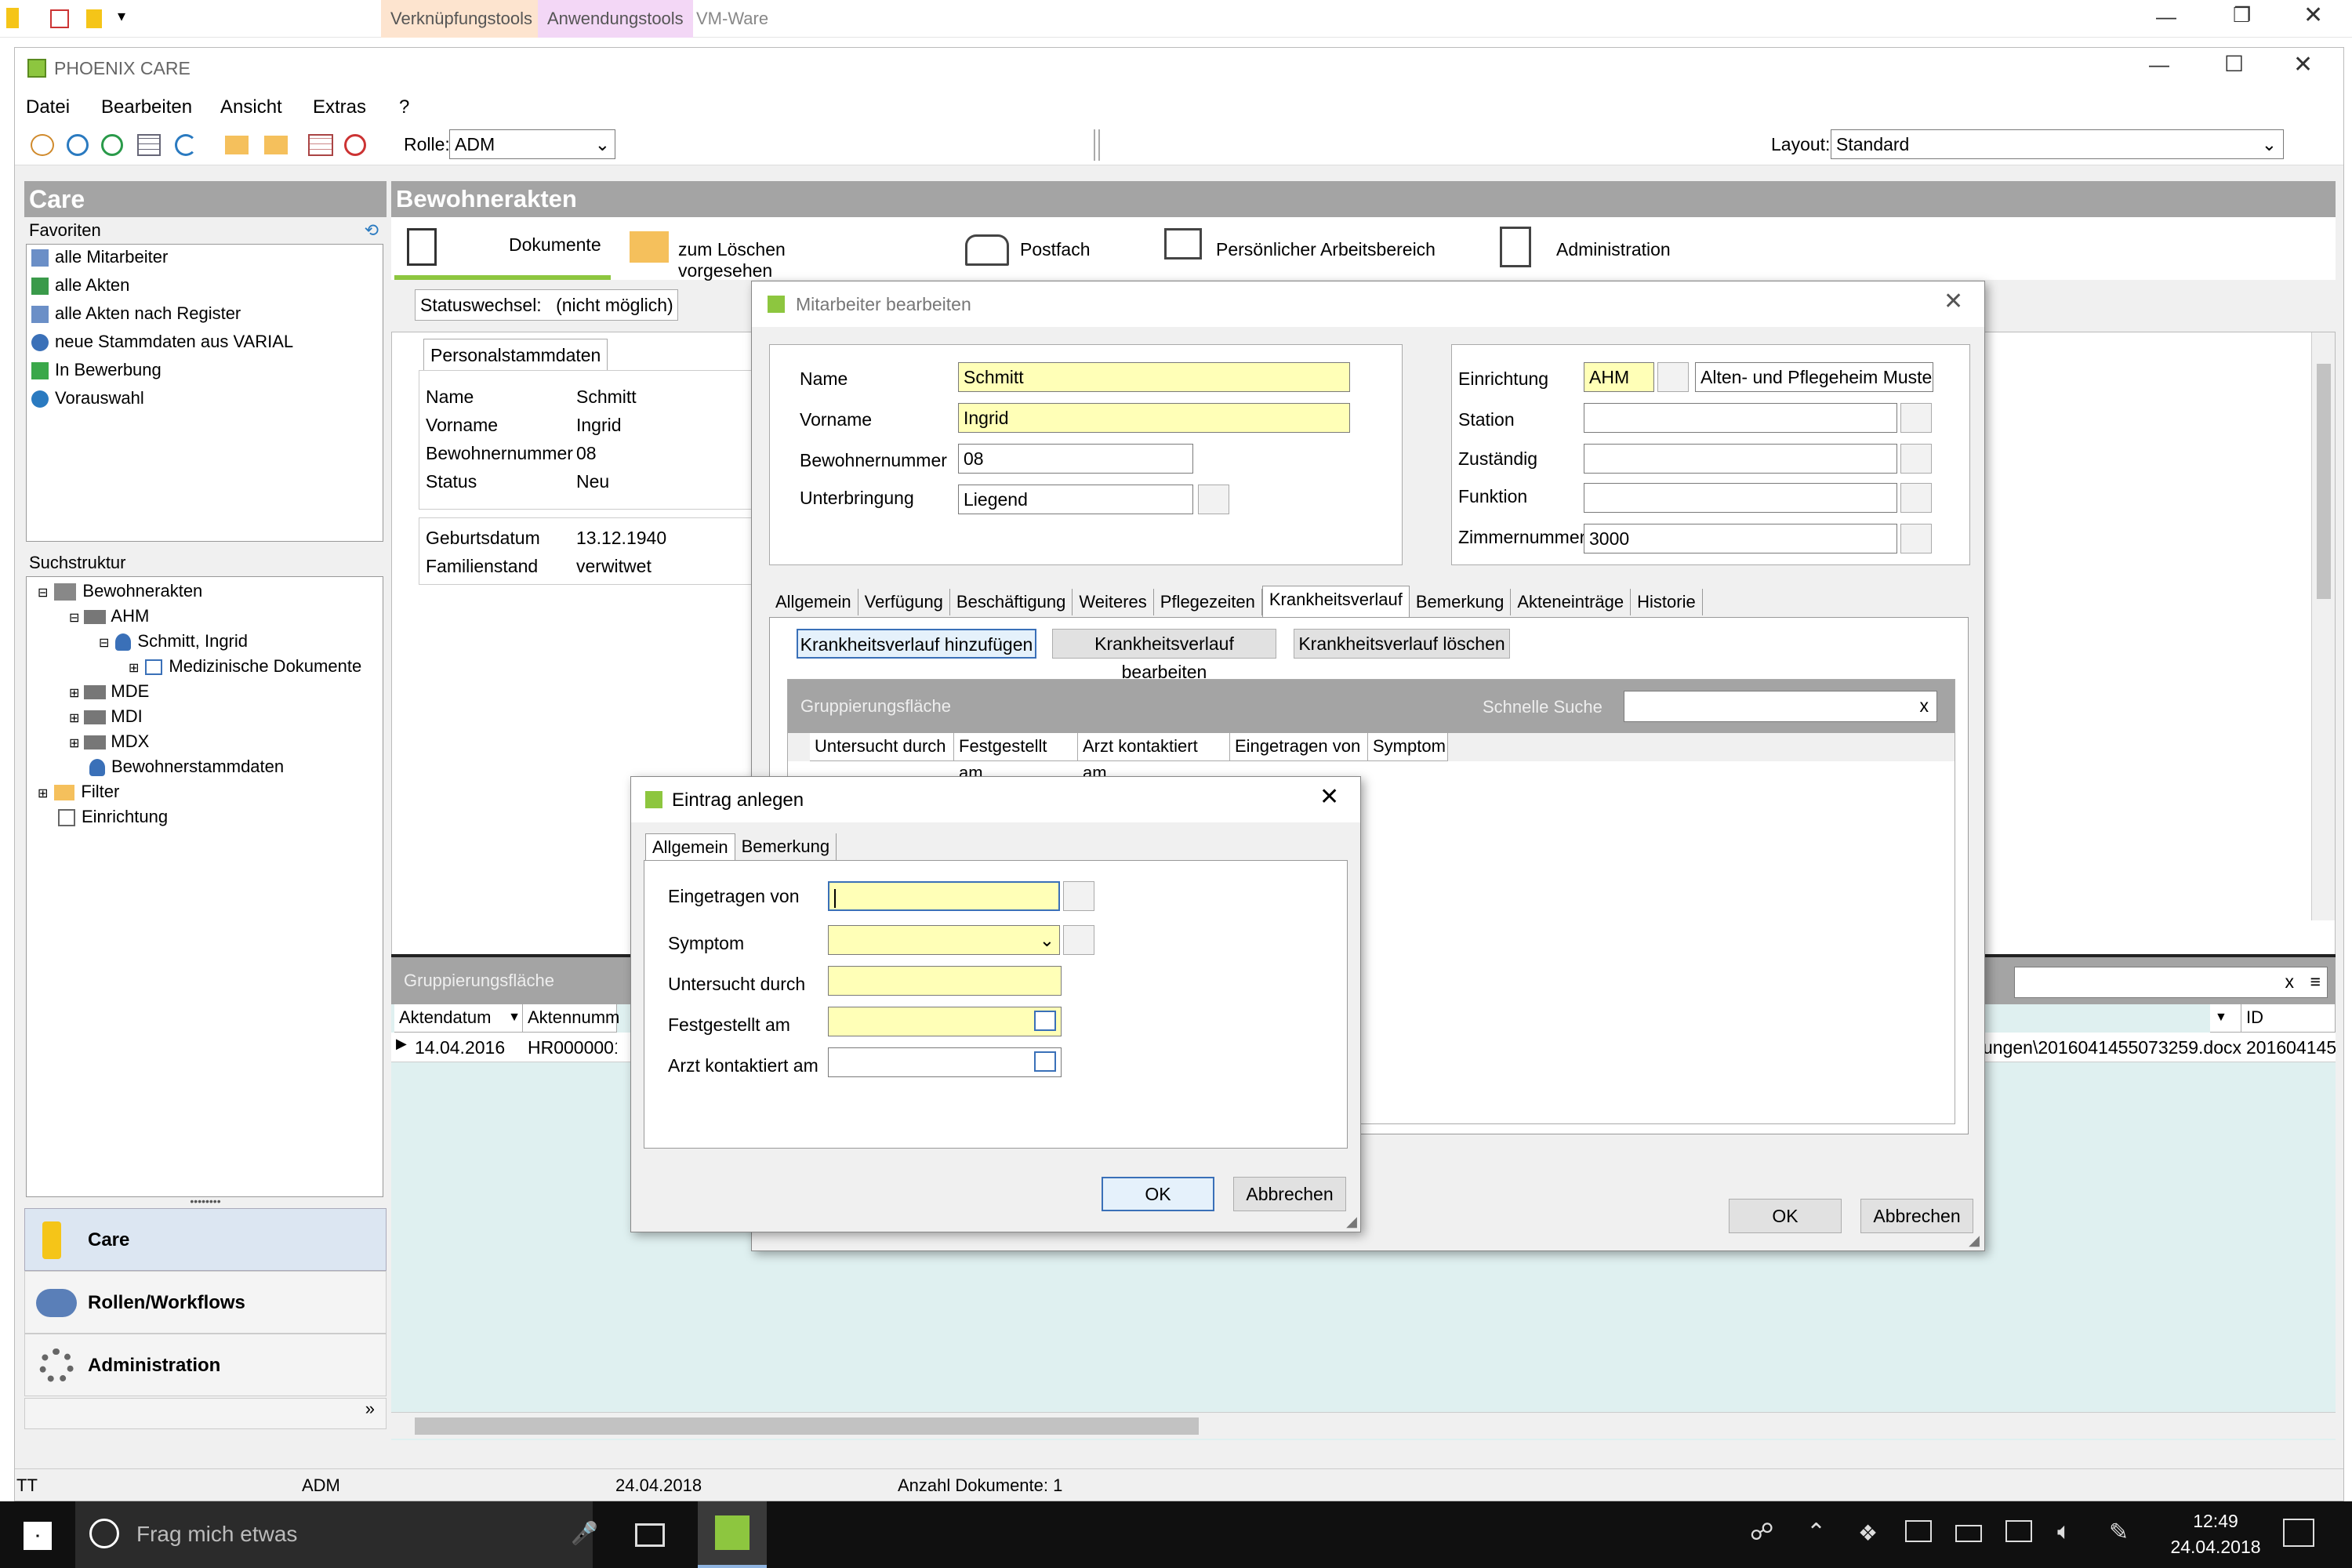 Image resolution: width=2352 pixels, height=1568 pixels. I want to click on chevron-down-icon: ▾, so click(122, 16).